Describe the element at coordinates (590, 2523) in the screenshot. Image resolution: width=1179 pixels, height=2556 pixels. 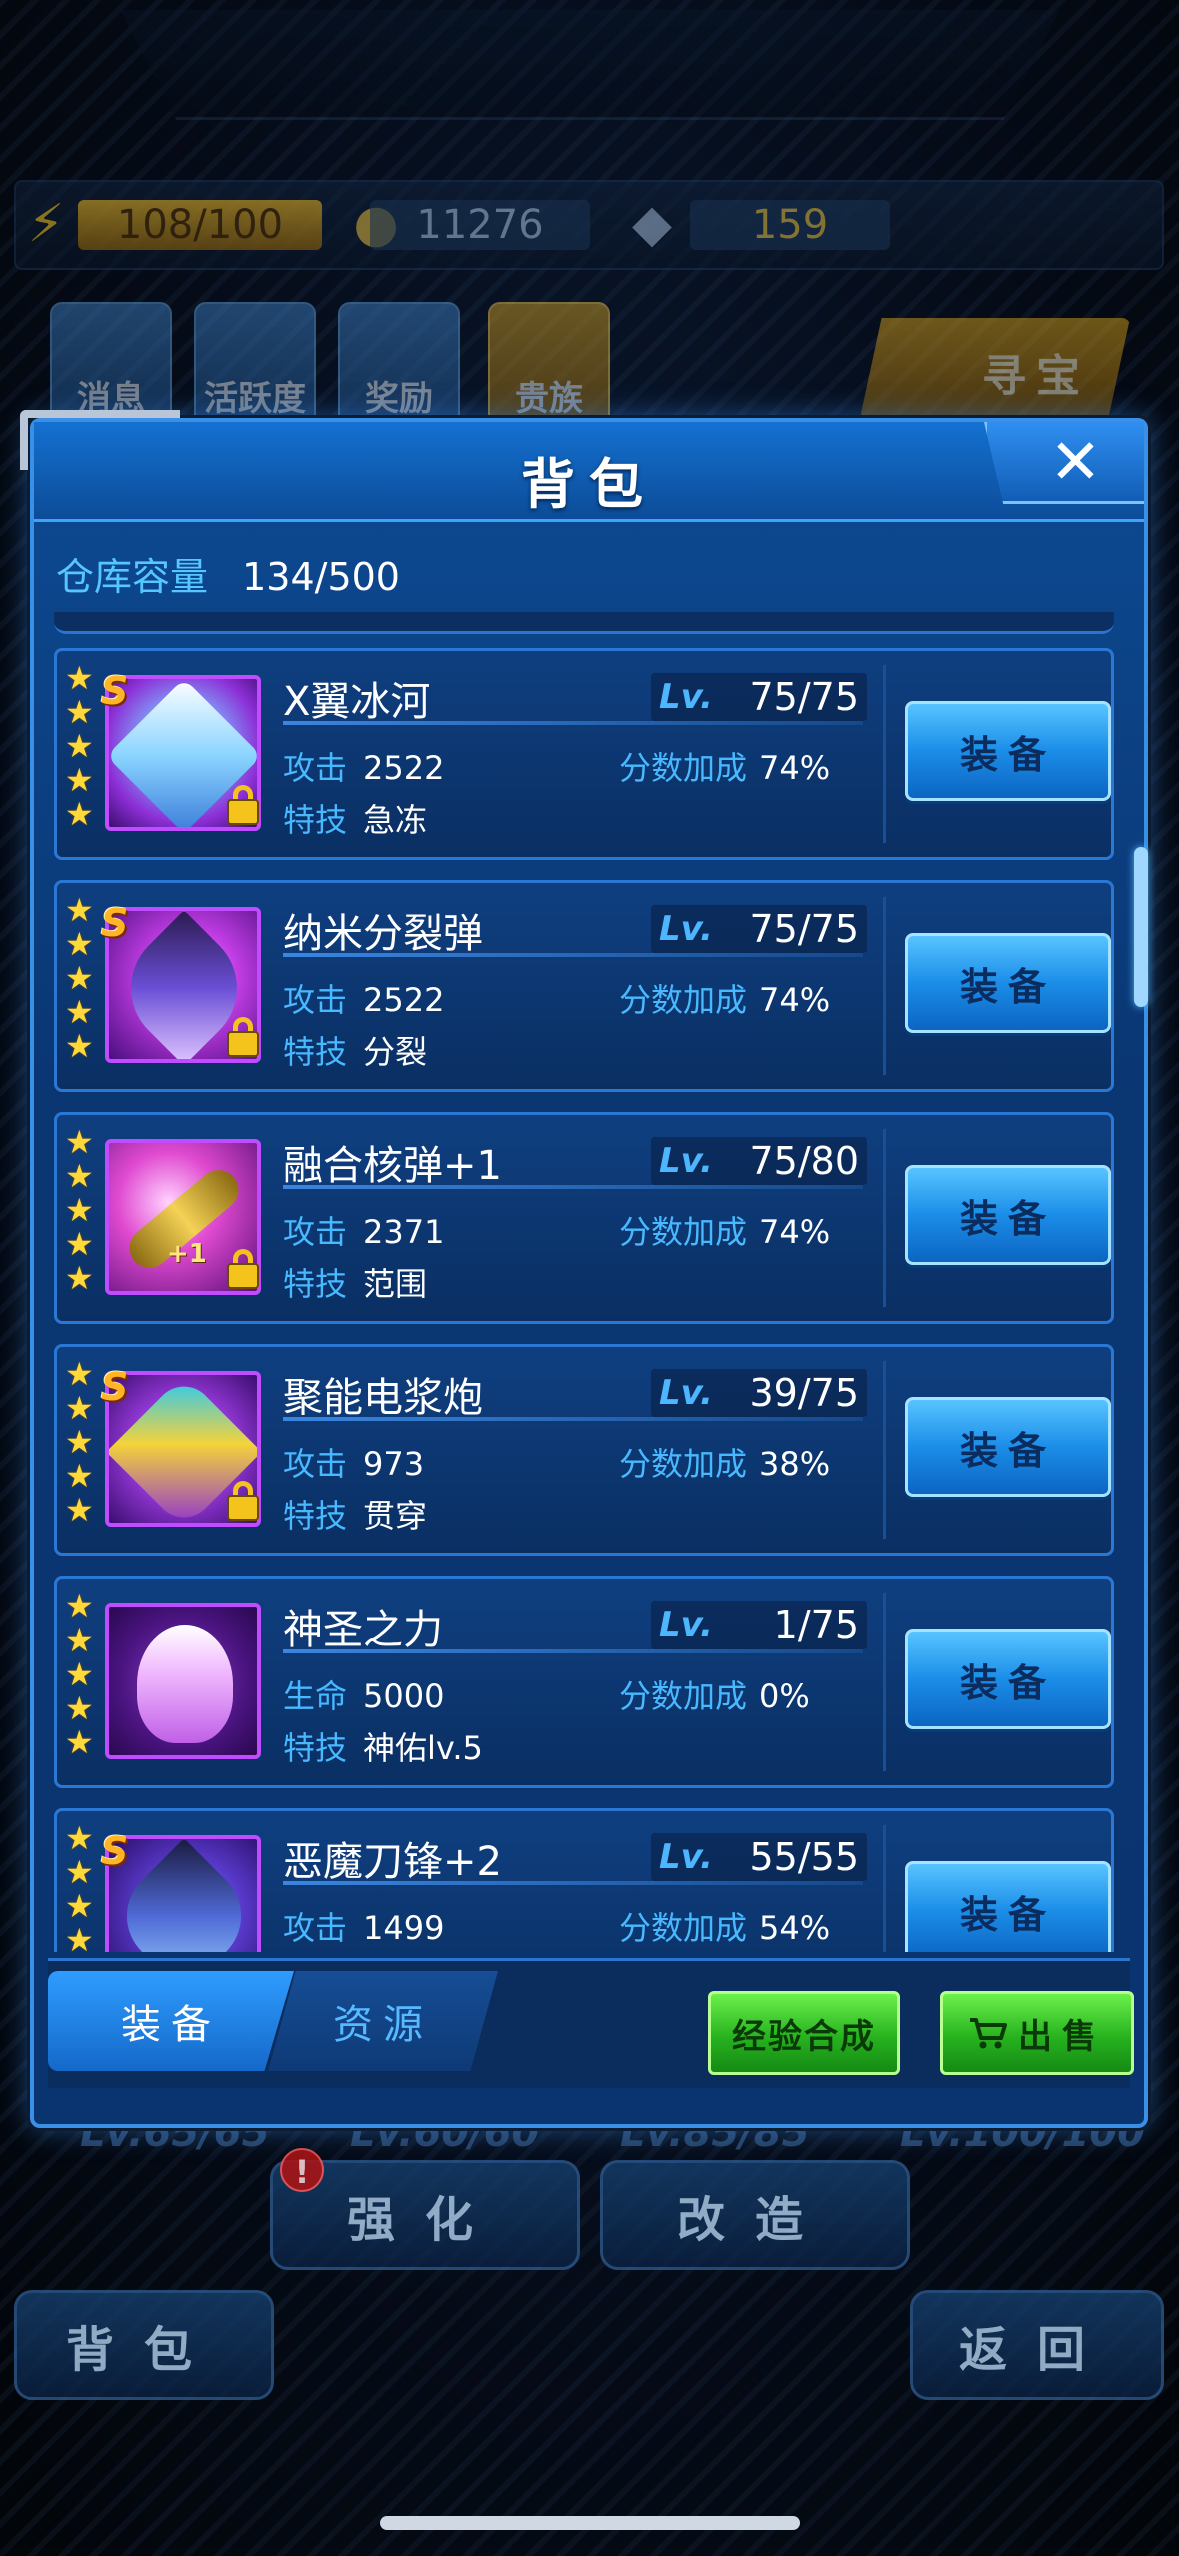
I see `home-indicator` at that location.